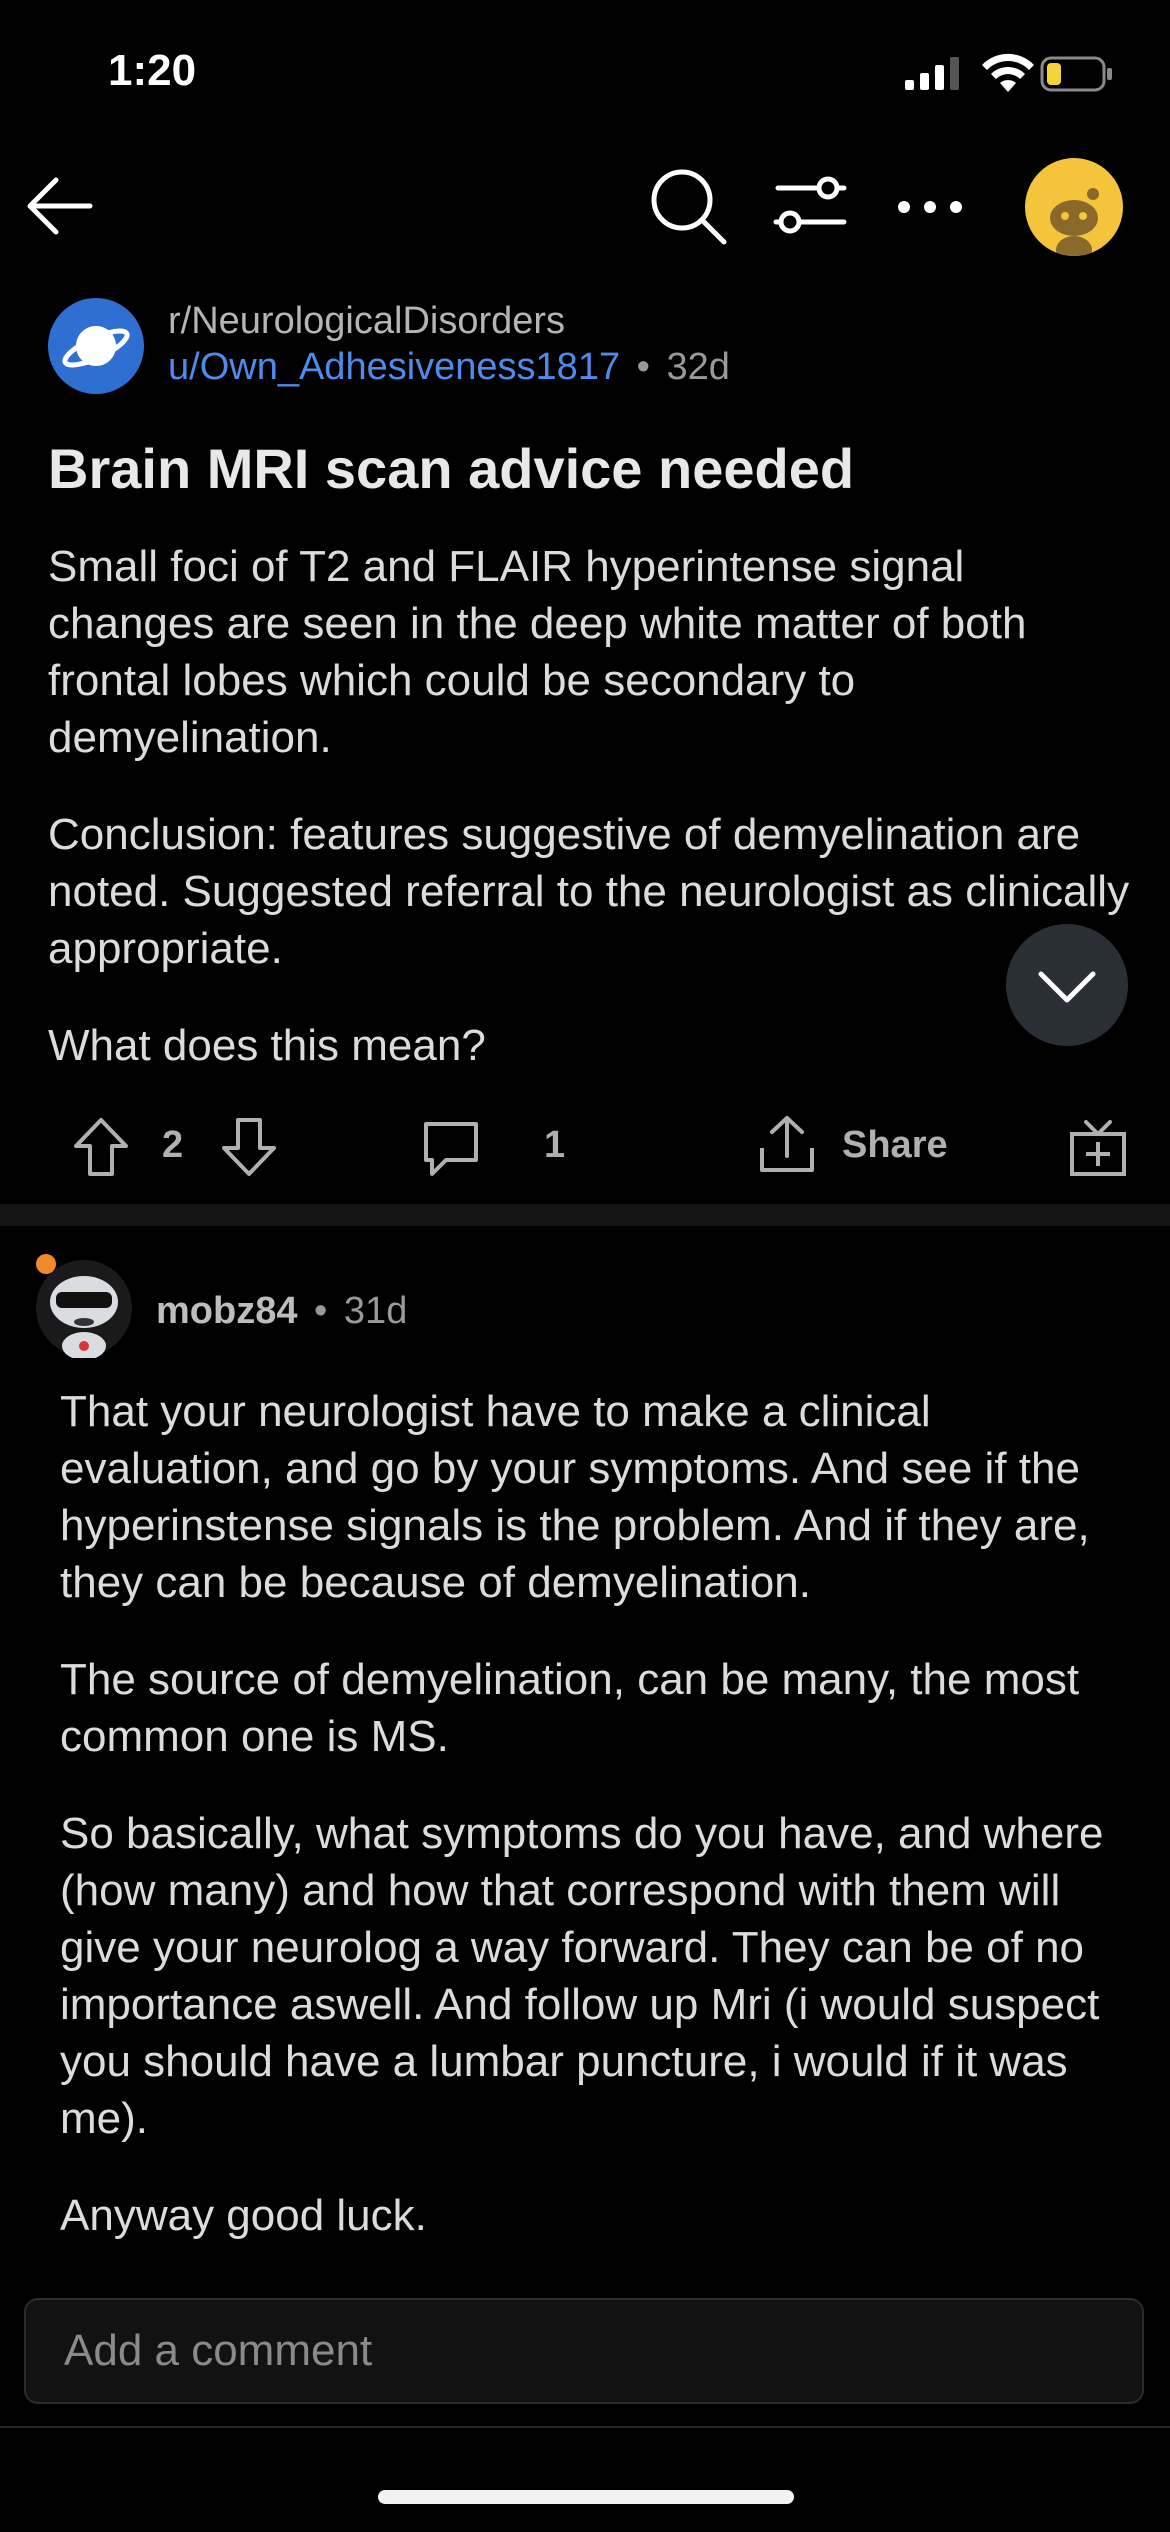 The height and width of the screenshot is (2532, 1170). Describe the element at coordinates (586, 2497) in the screenshot. I see `home-indicator` at that location.